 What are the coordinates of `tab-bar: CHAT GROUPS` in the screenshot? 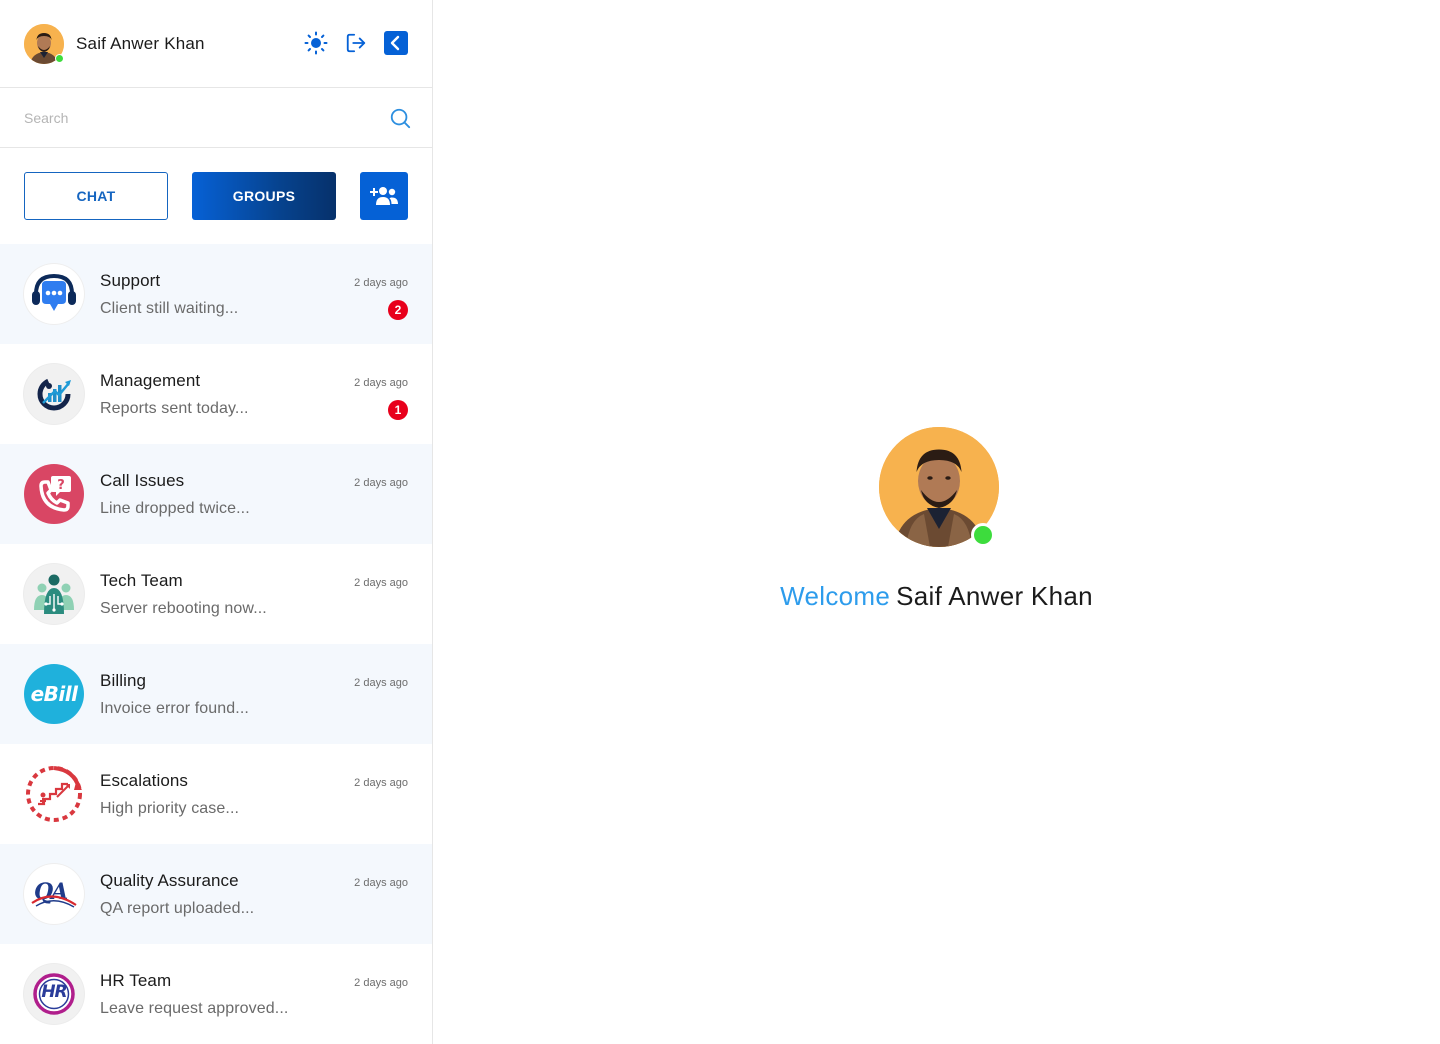 It's located at (216, 196).